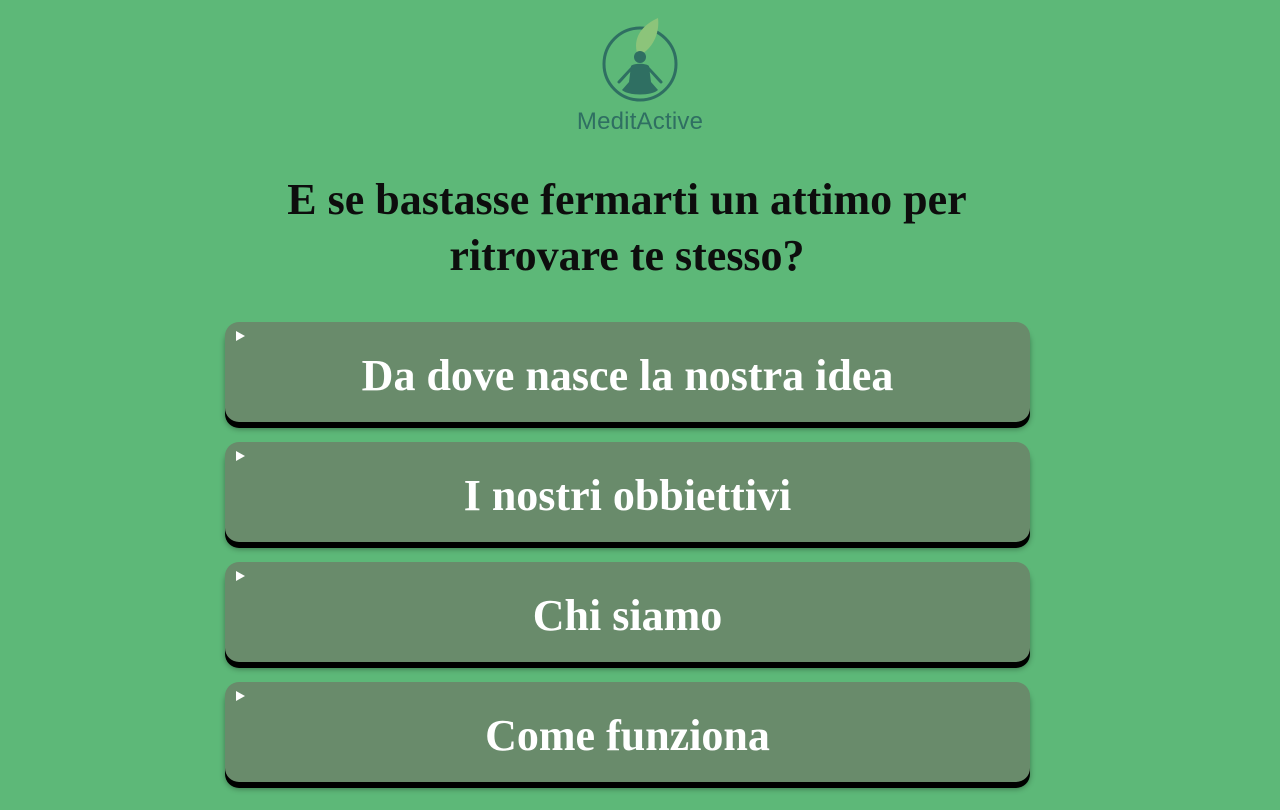 The height and width of the screenshot is (810, 1280). I want to click on brand-name: MeditActive, so click(640, 121).